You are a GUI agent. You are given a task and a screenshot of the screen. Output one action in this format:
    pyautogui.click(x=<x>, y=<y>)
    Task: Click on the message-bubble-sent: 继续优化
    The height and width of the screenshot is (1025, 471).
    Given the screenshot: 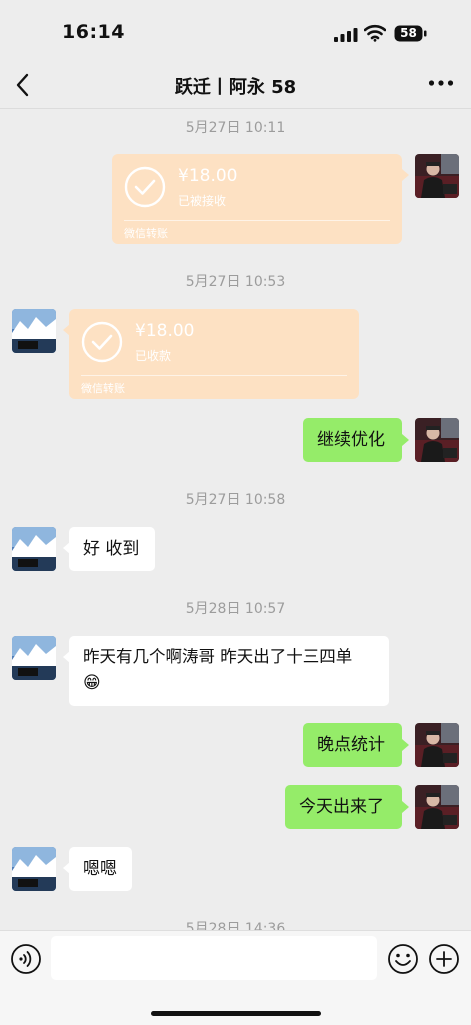 What is the action you would take?
    pyautogui.click(x=352, y=440)
    